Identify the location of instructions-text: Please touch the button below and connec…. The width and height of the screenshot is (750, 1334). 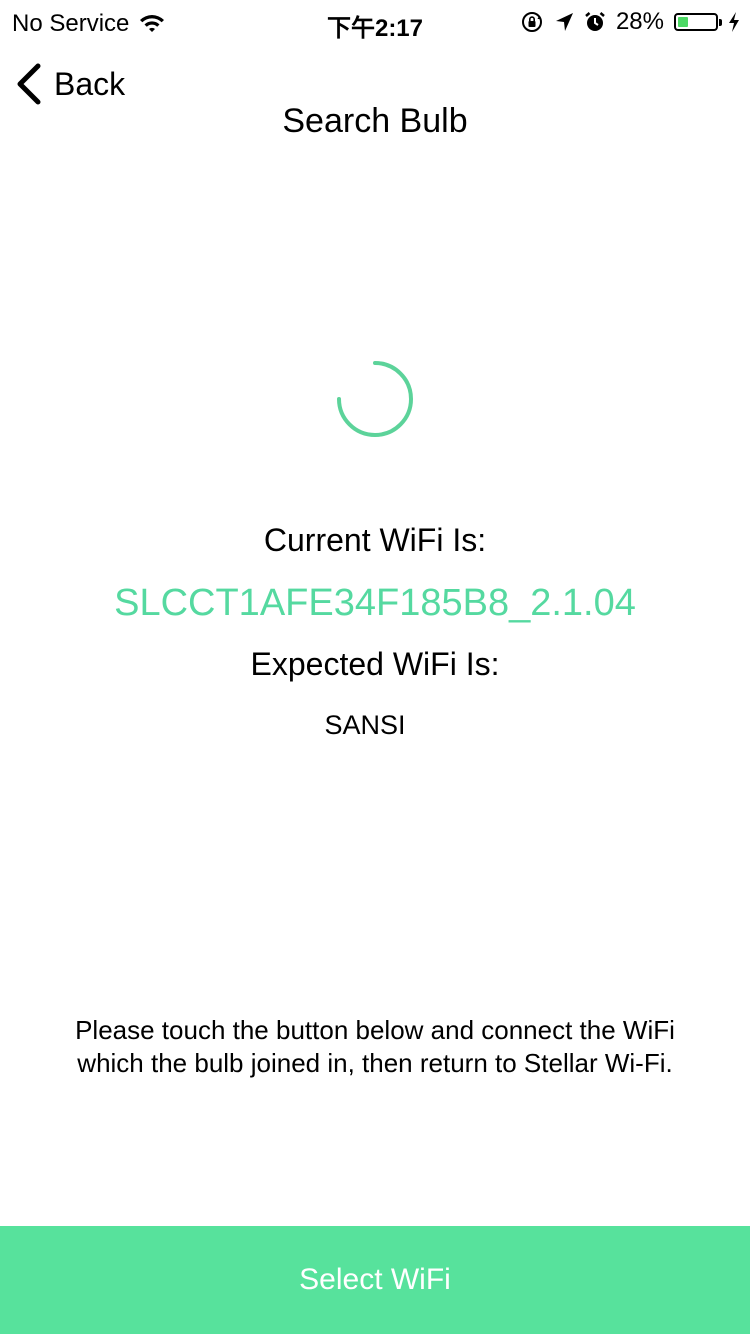
(375, 1046).